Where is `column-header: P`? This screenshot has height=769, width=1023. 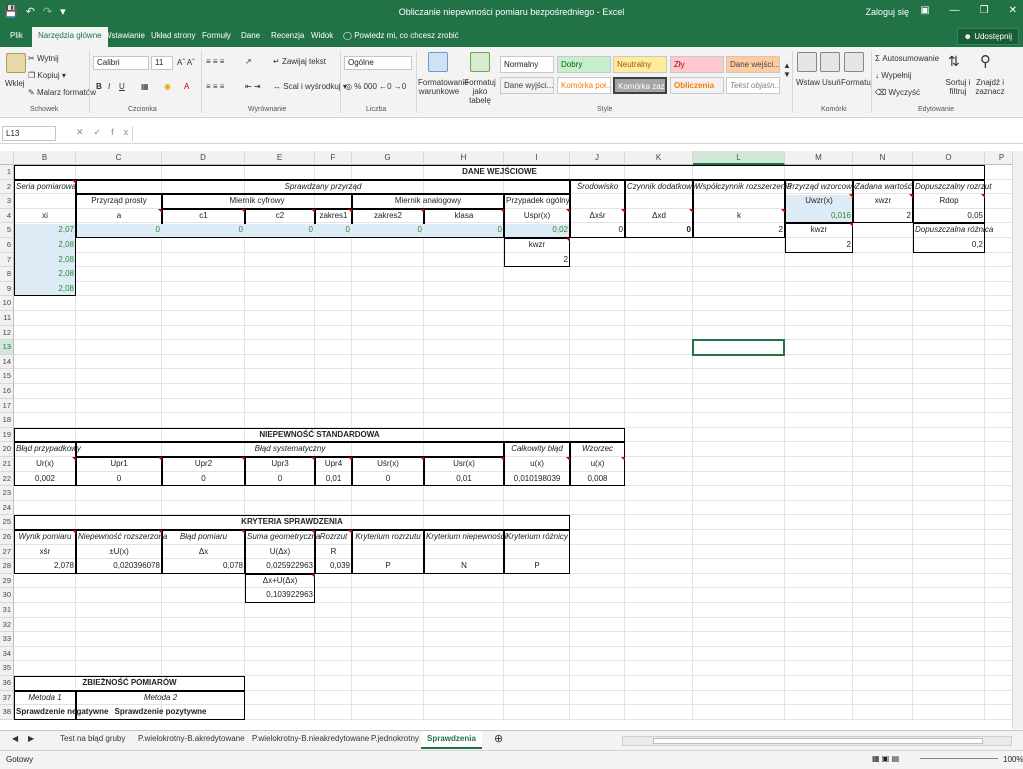 column-header: P is located at coordinates (998, 158).